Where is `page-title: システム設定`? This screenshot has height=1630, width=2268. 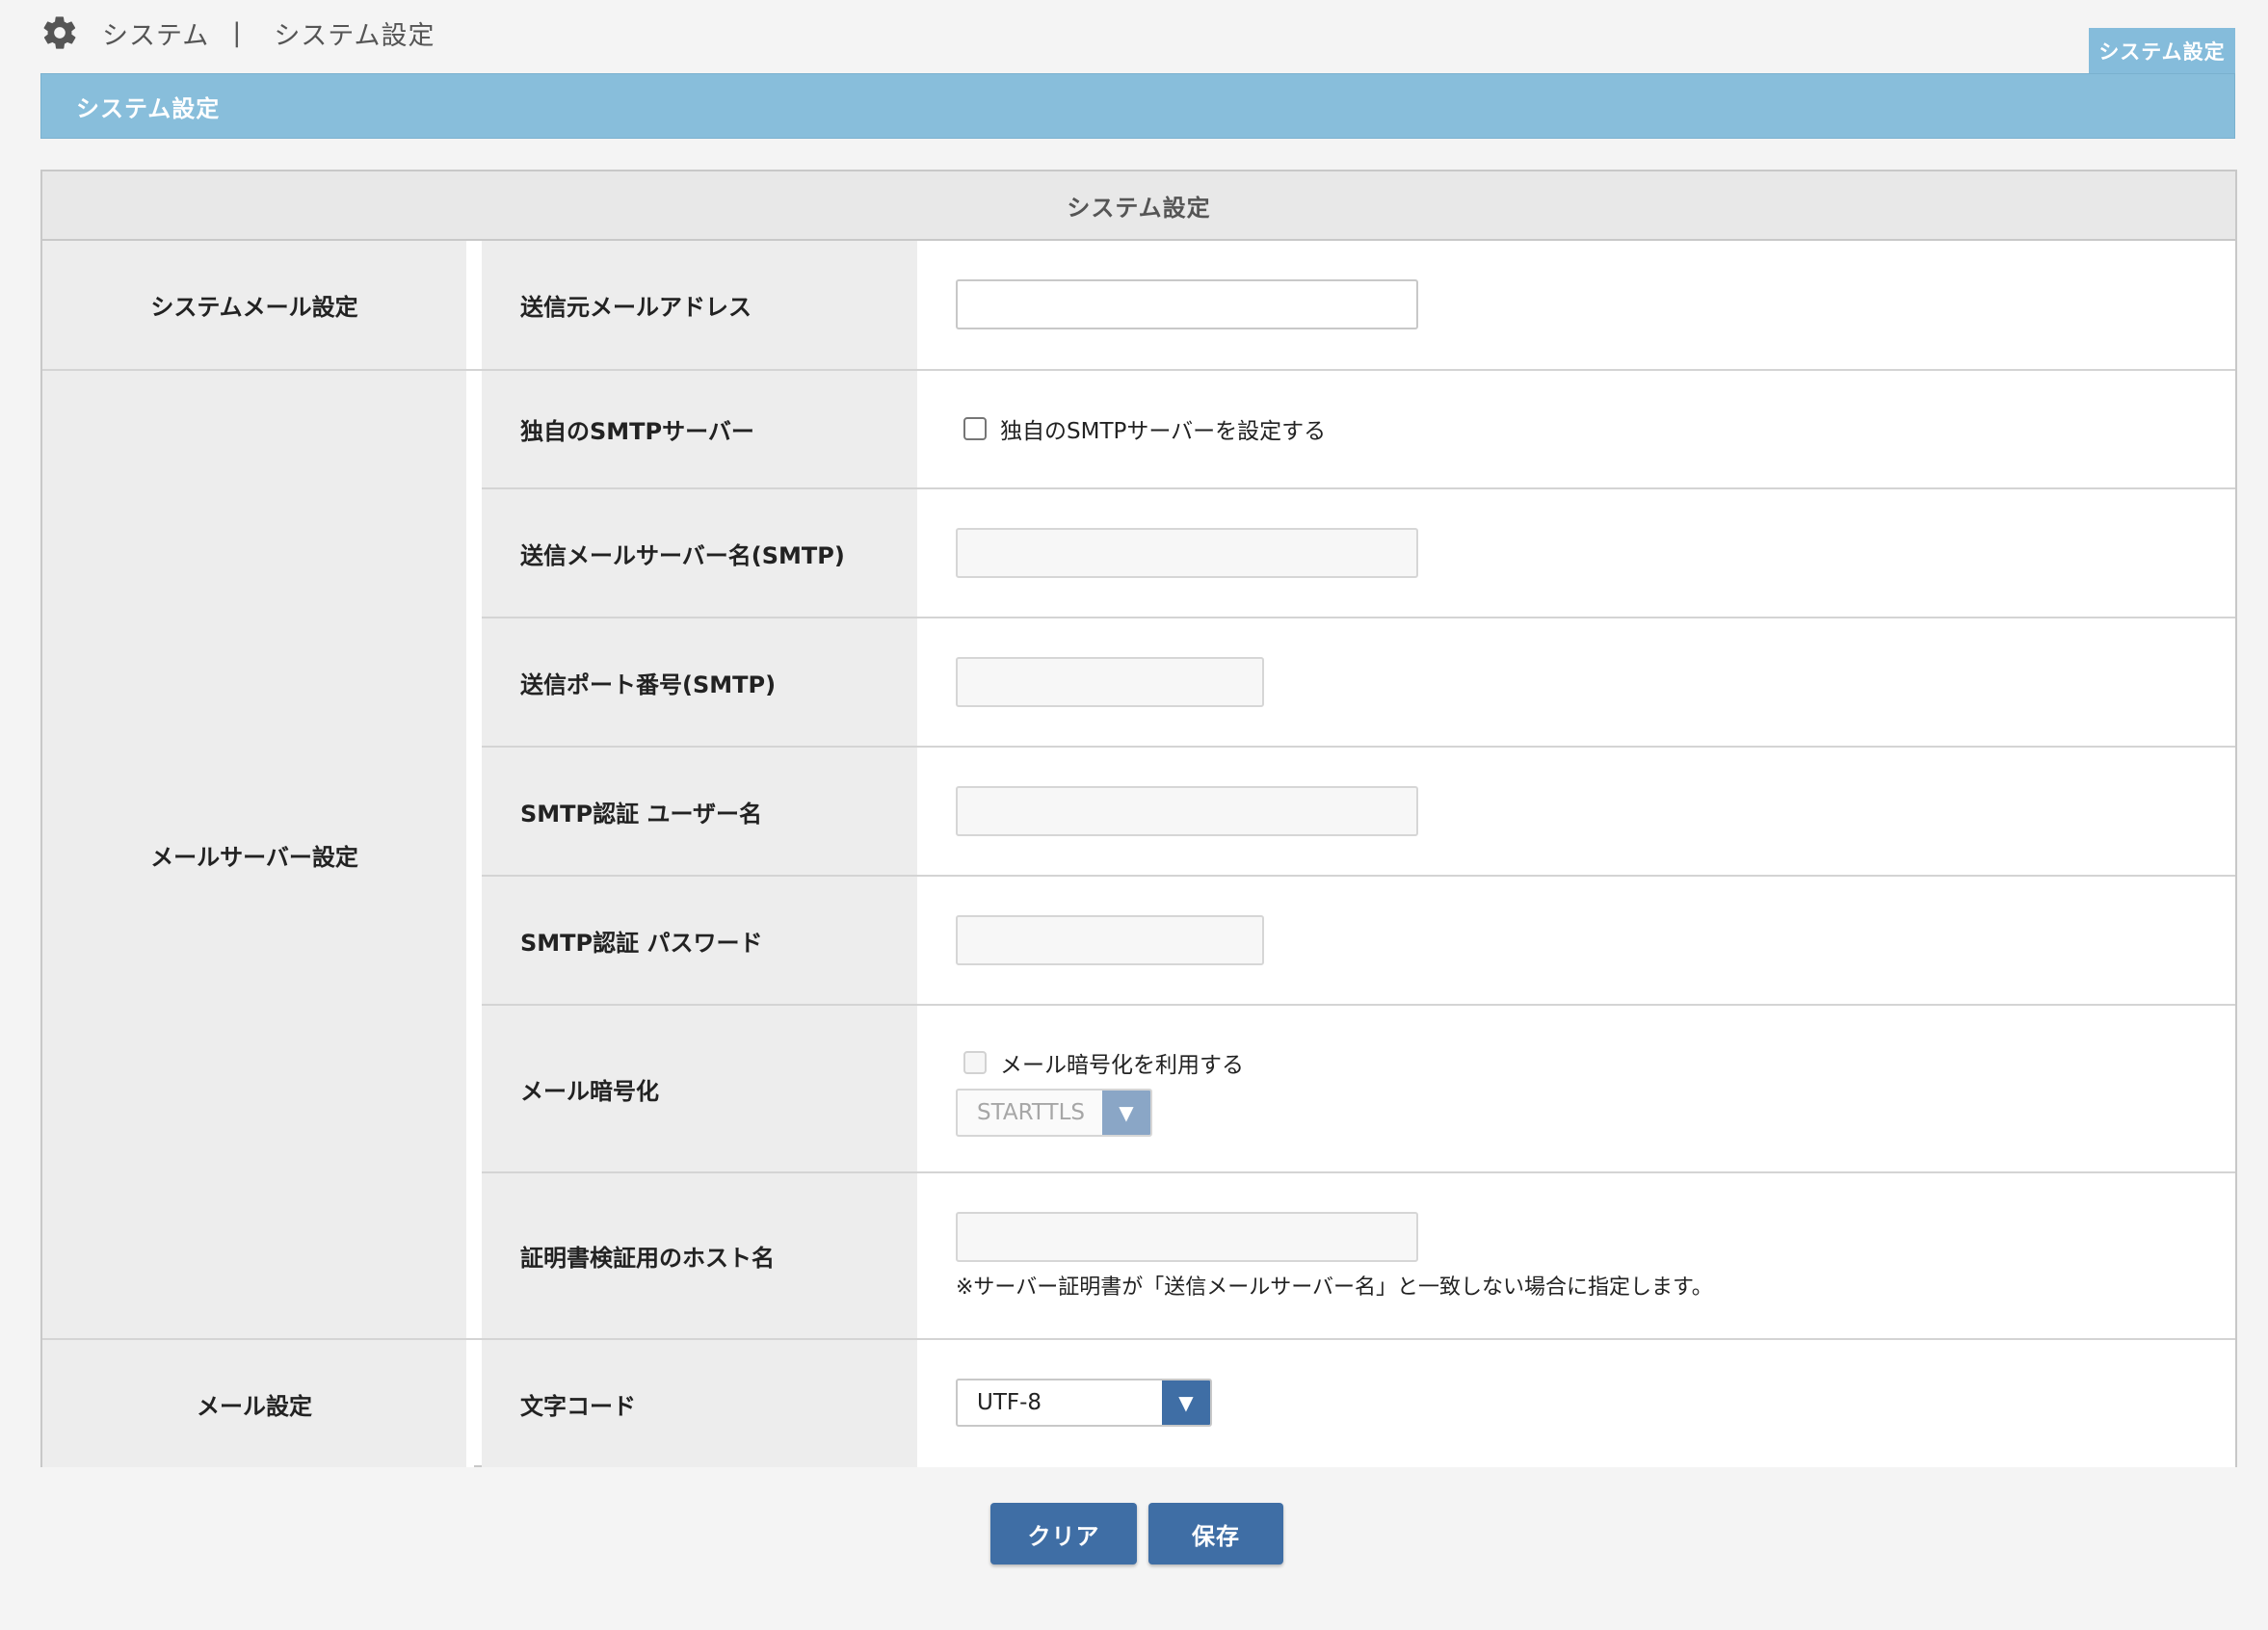 page-title: システム設定 is located at coordinates (1137, 106).